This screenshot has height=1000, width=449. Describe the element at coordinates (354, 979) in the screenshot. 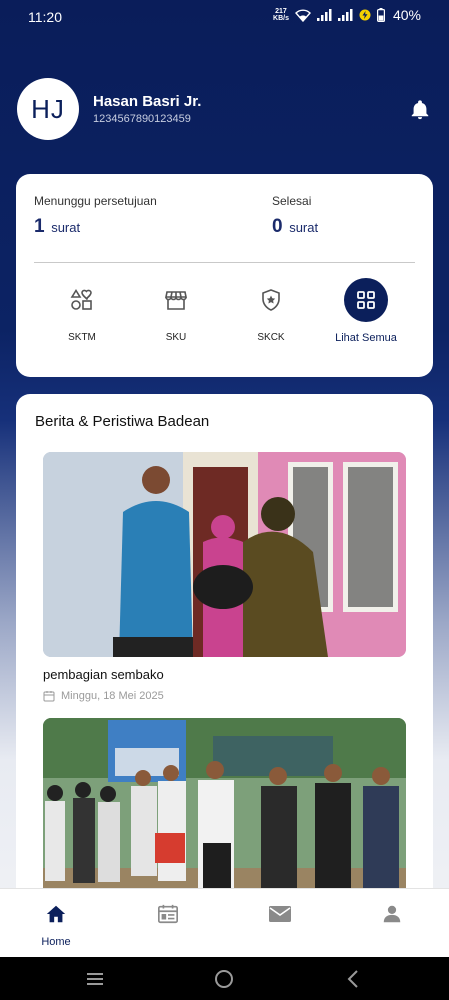

I see `back-icon` at that location.